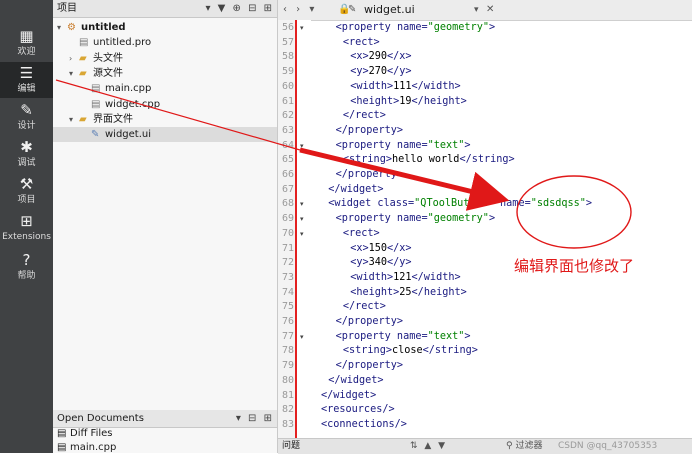 The width and height of the screenshot is (692, 455). What do you see at coordinates (239, 8) in the screenshot?
I see `project-pane-toolbar: ▾ ▼ ⊕ ⊟ ⊞` at bounding box center [239, 8].